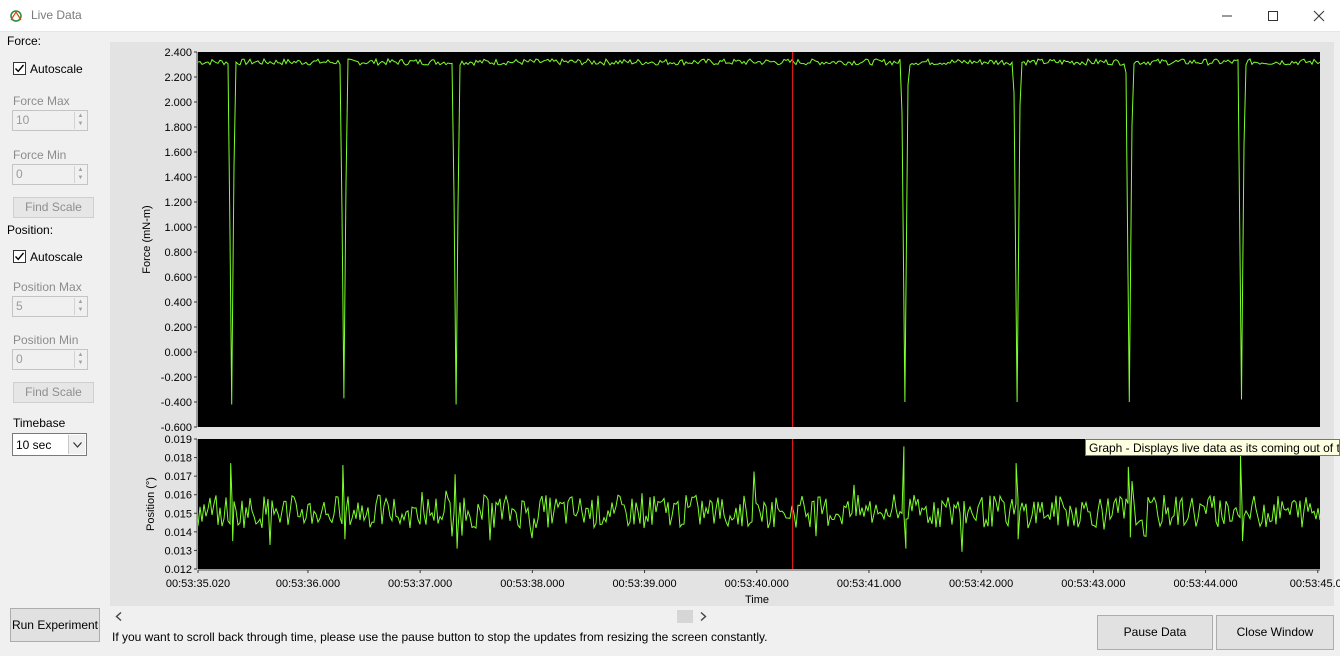  Describe the element at coordinates (532, 584) in the screenshot. I see `x-tick-label: 00:53:38.000` at that location.